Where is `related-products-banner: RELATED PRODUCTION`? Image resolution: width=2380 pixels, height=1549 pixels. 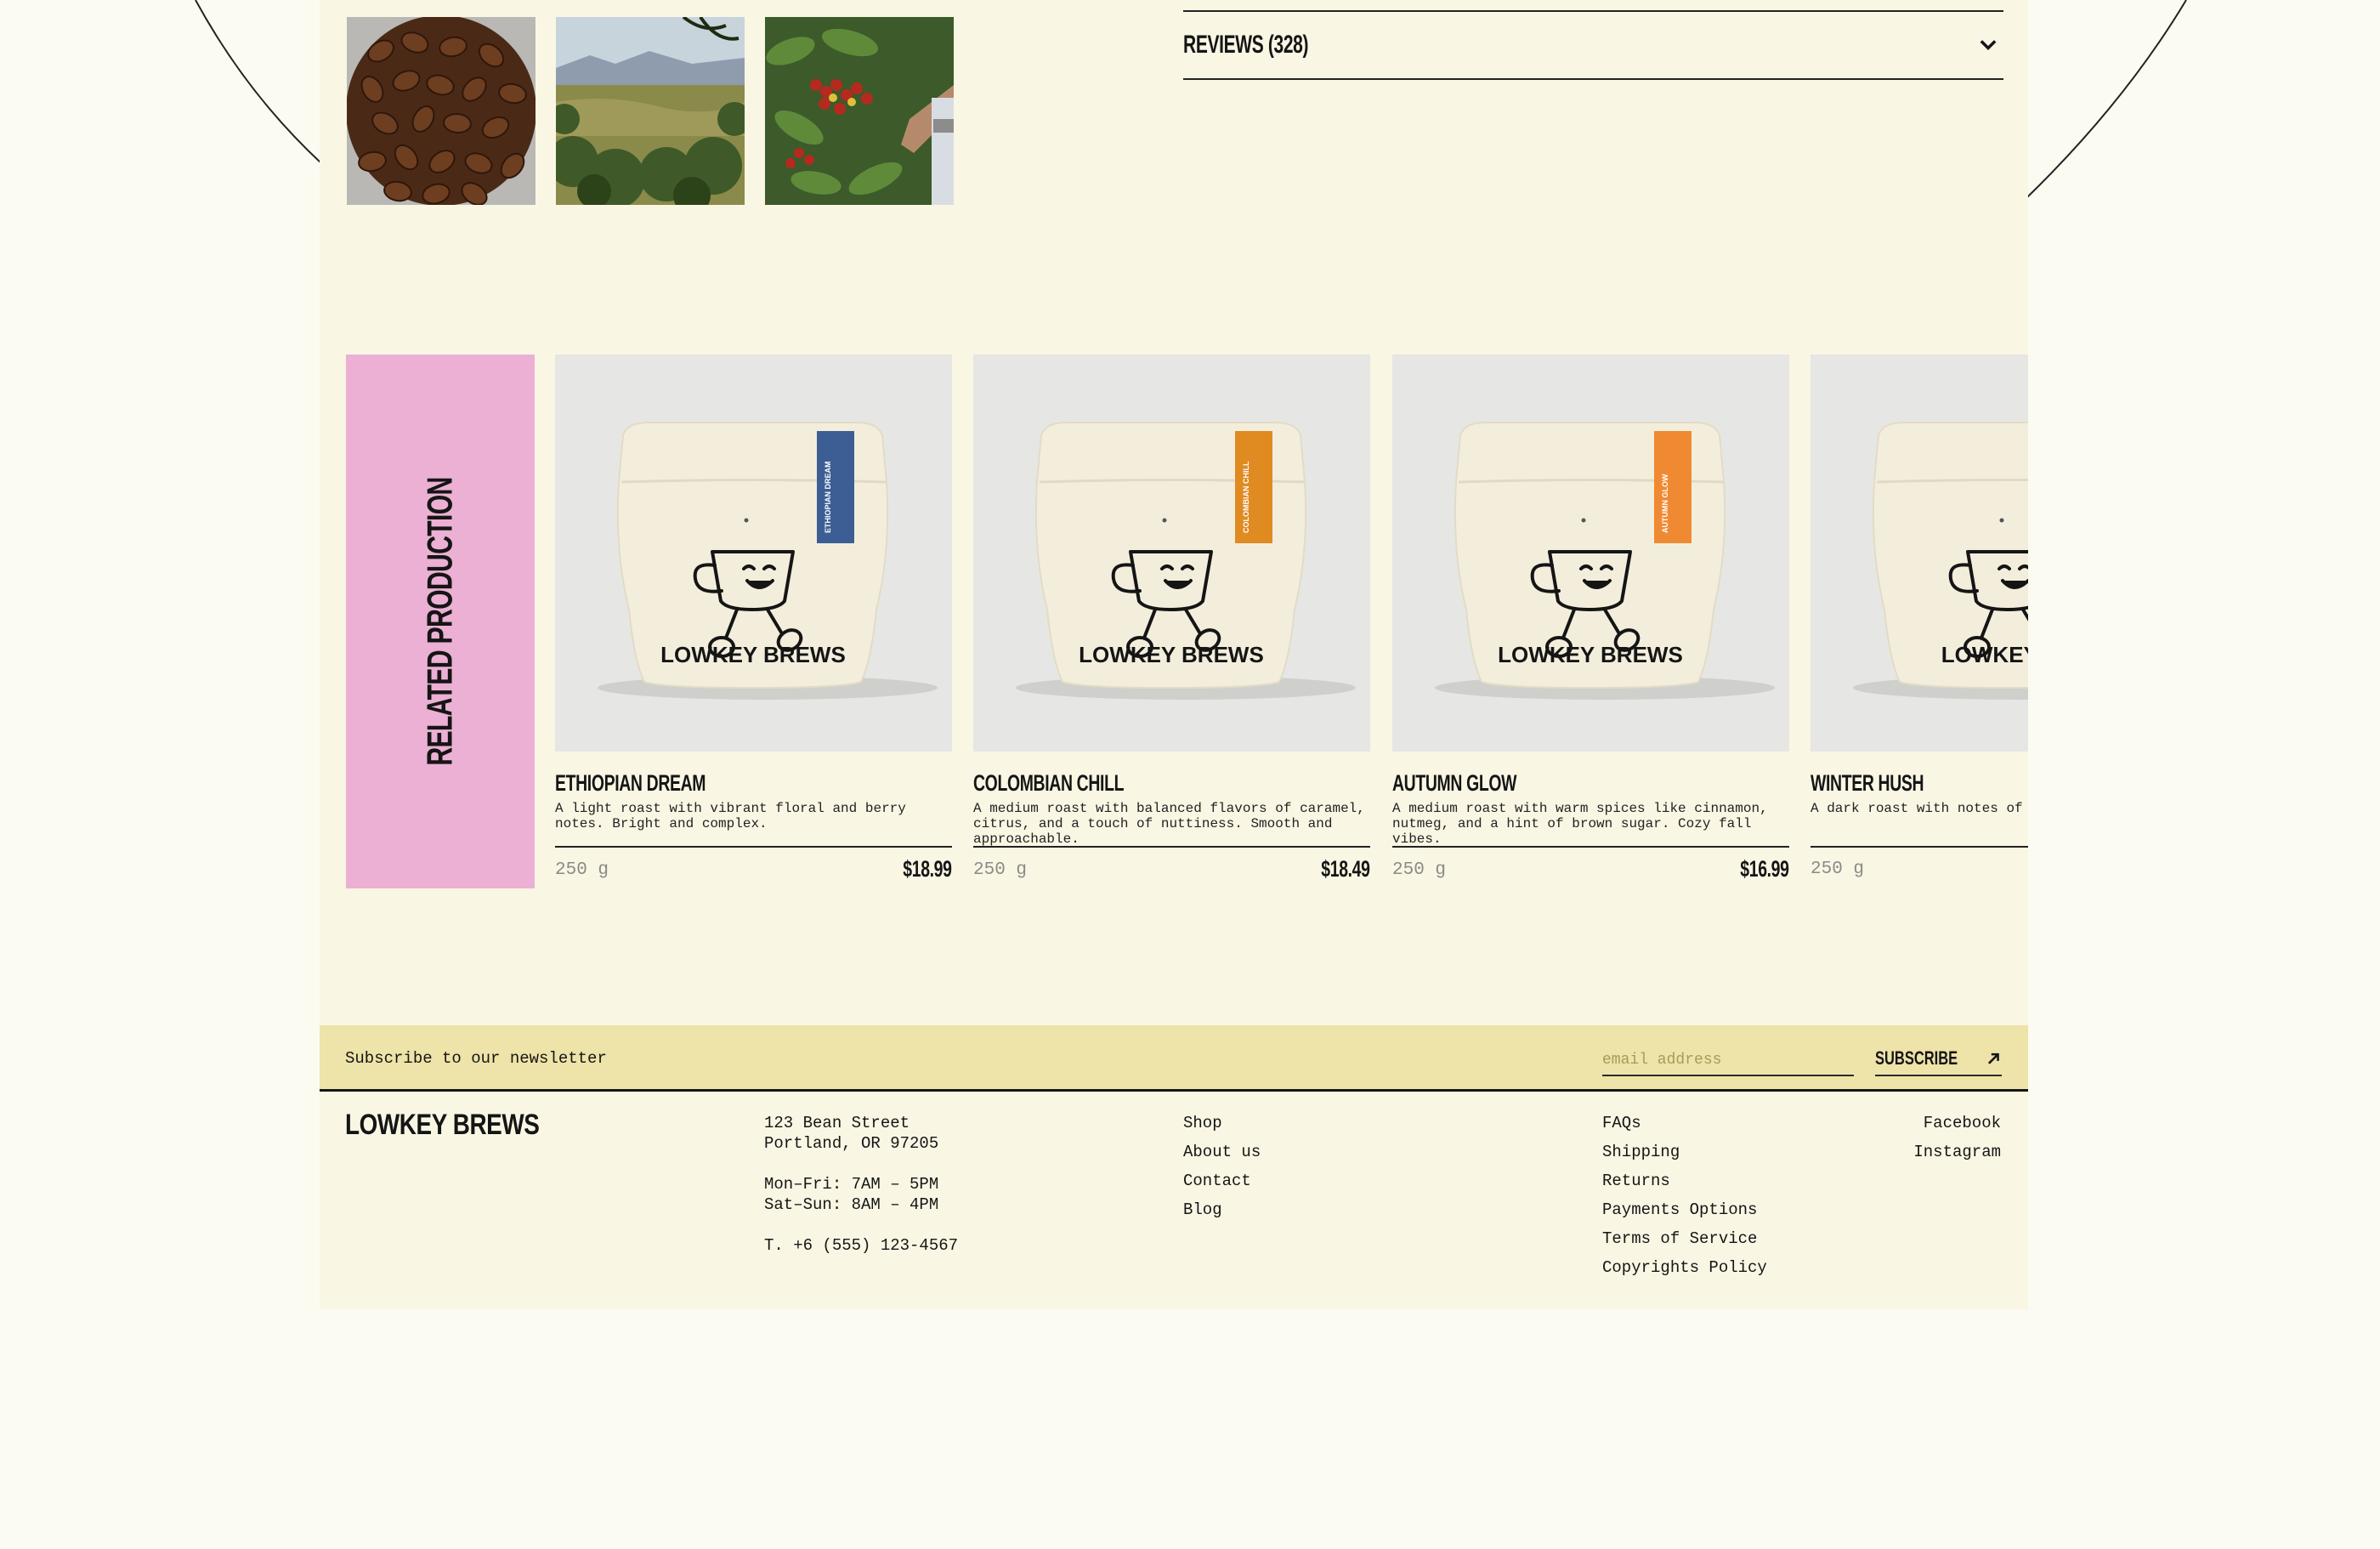 related-products-banner: RELATED PRODUCTION is located at coordinates (440, 621).